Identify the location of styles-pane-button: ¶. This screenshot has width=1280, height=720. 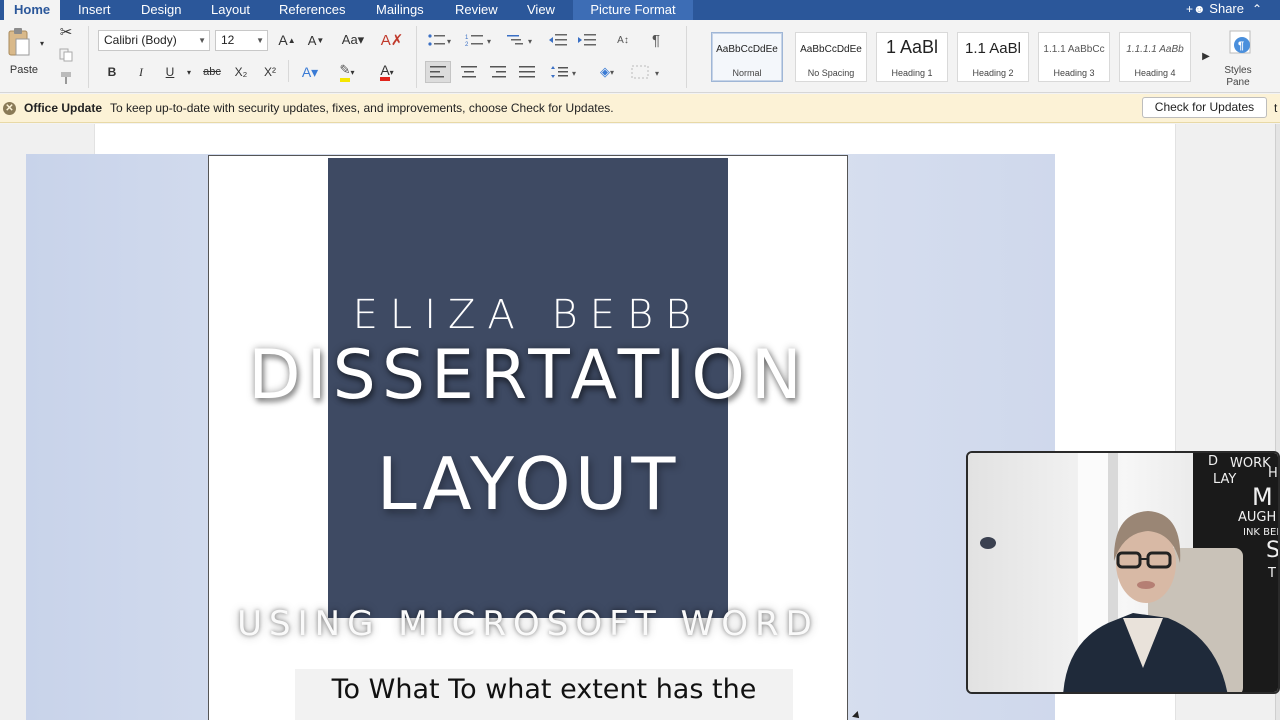
(1239, 43).